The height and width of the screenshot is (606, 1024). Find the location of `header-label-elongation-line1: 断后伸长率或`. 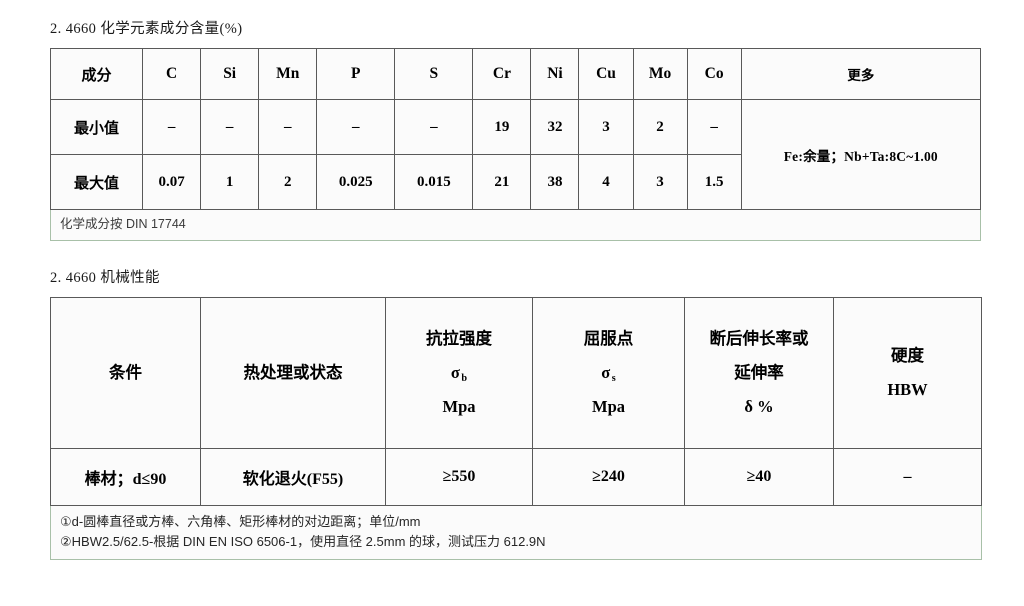

header-label-elongation-line1: 断后伸长率或 is located at coordinates (759, 339).